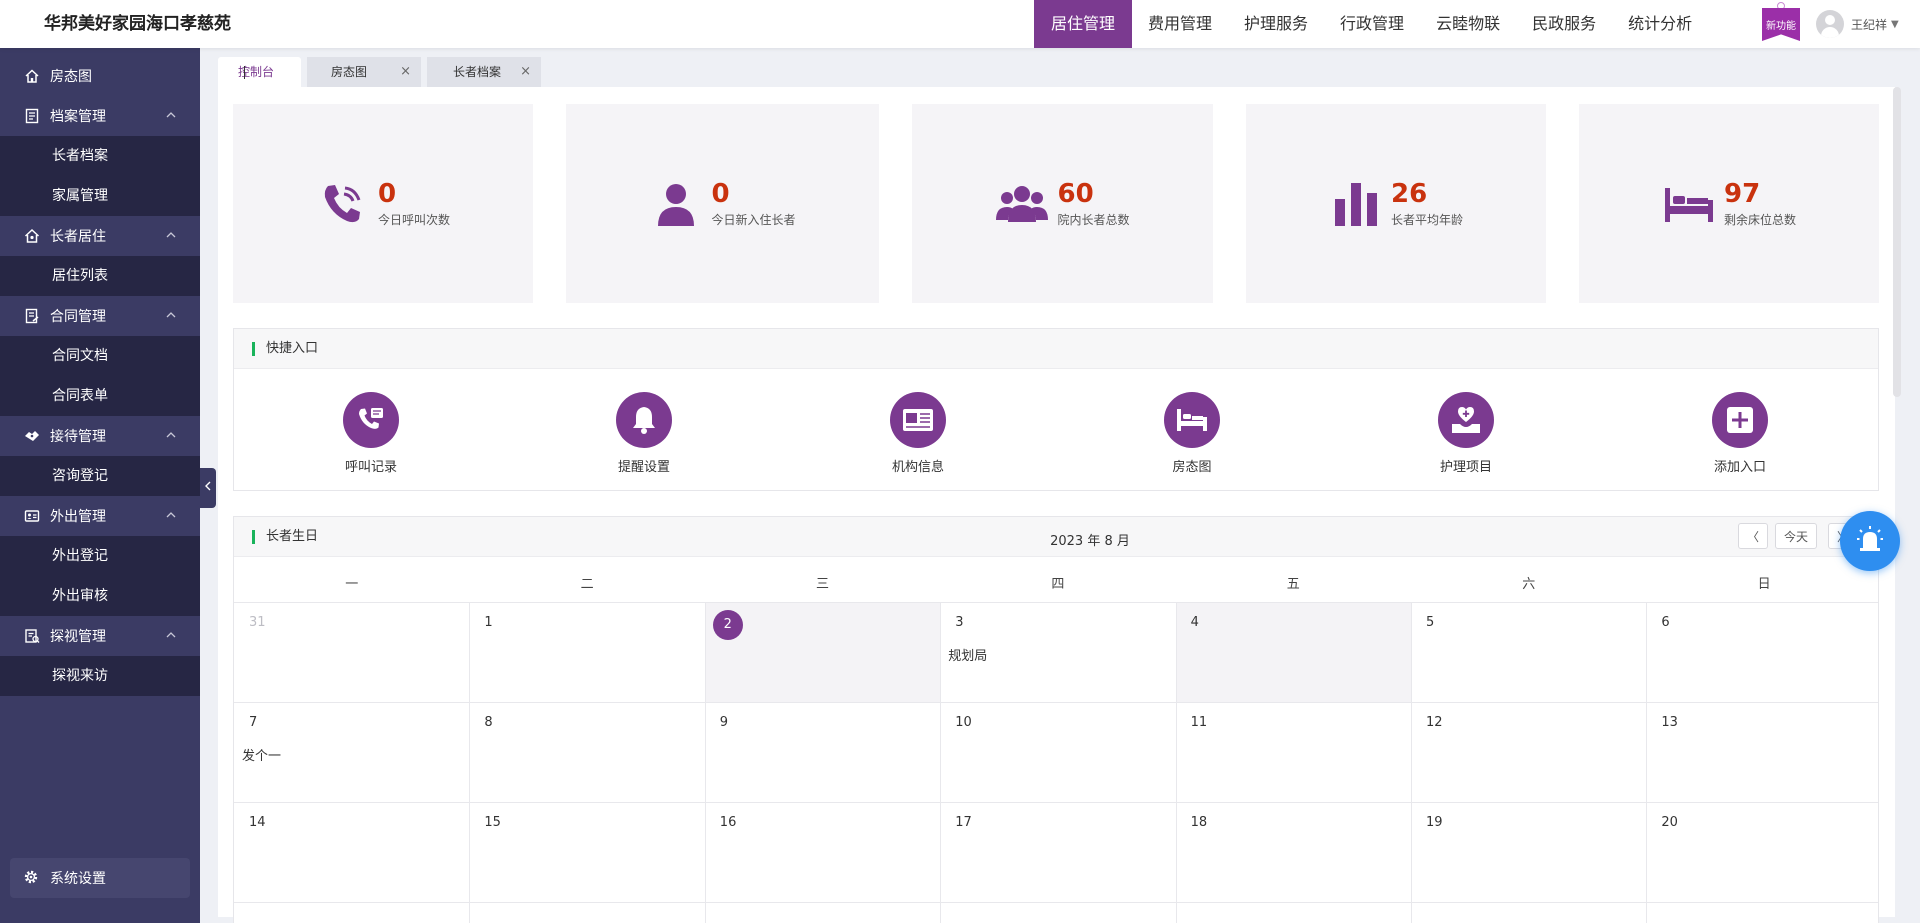 This screenshot has width=1920, height=923. I want to click on quick-label: 提醒设置, so click(643, 467).